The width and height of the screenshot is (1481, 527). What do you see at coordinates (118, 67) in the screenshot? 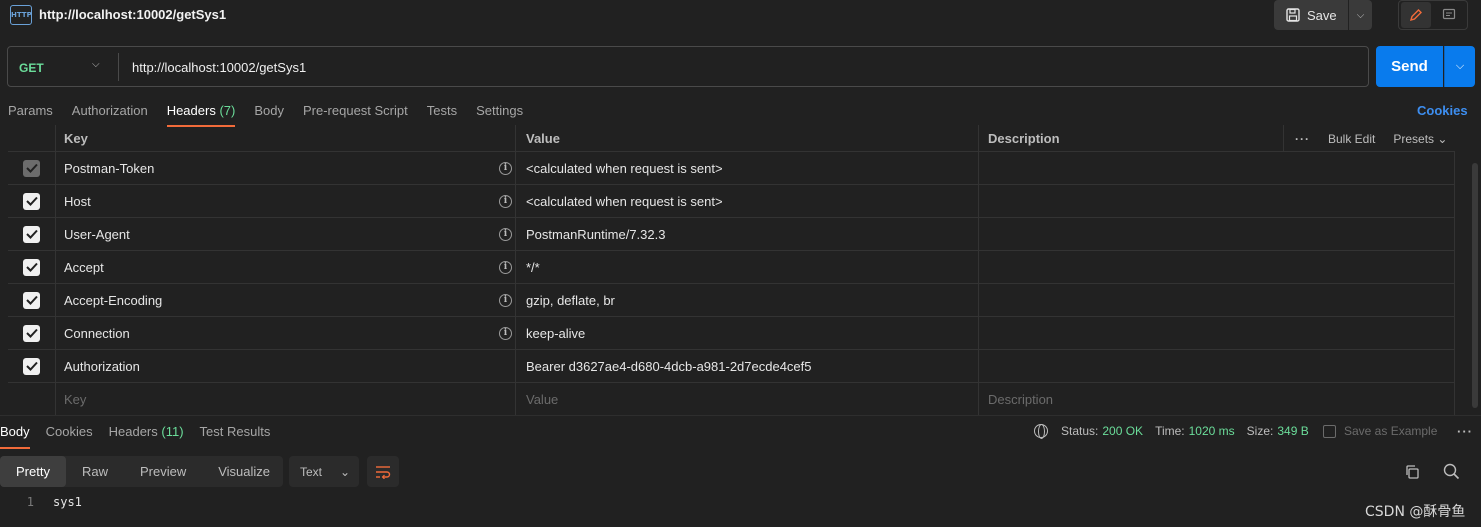
I see `divider` at bounding box center [118, 67].